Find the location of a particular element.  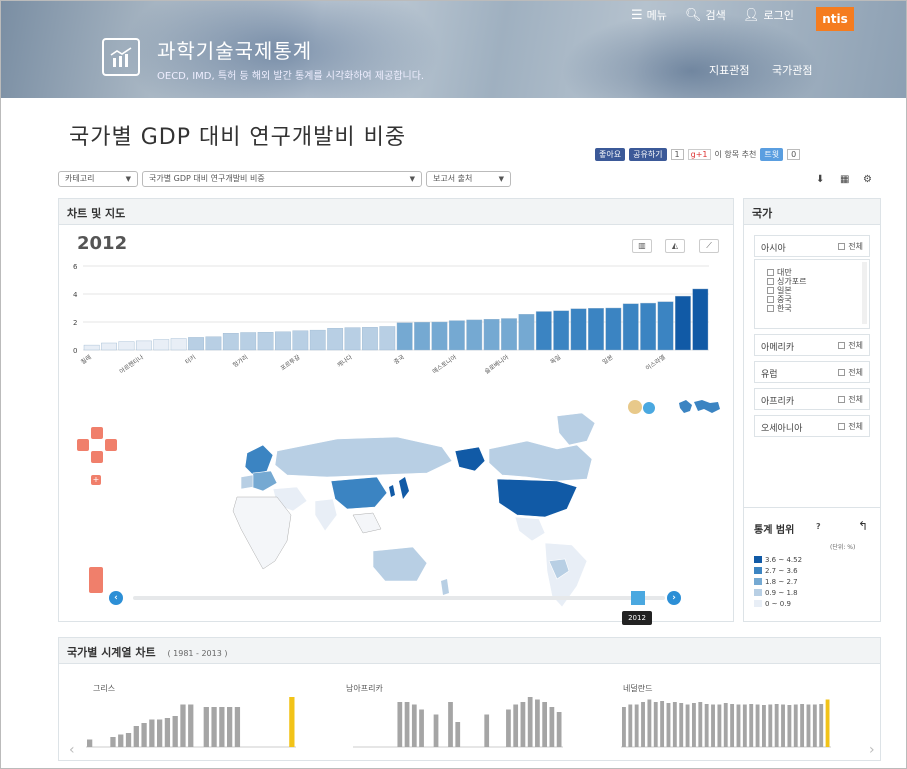

menu-button: ☰ 메뉴 is located at coordinates (649, 15).